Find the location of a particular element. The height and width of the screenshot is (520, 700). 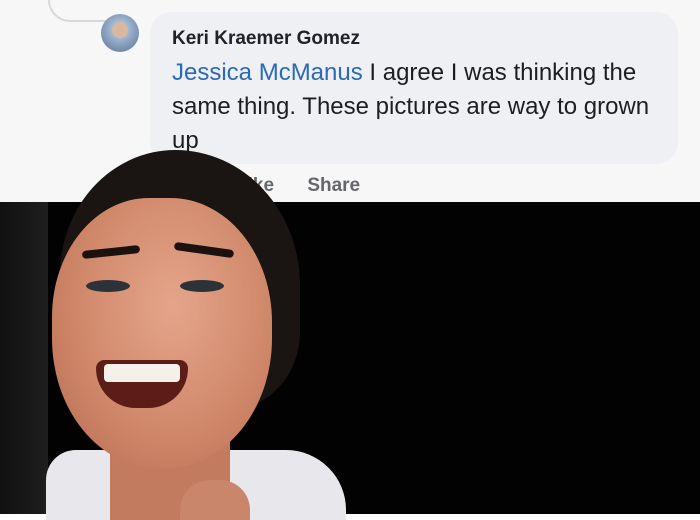

mention-link: Jessica McManus is located at coordinates (267, 72).